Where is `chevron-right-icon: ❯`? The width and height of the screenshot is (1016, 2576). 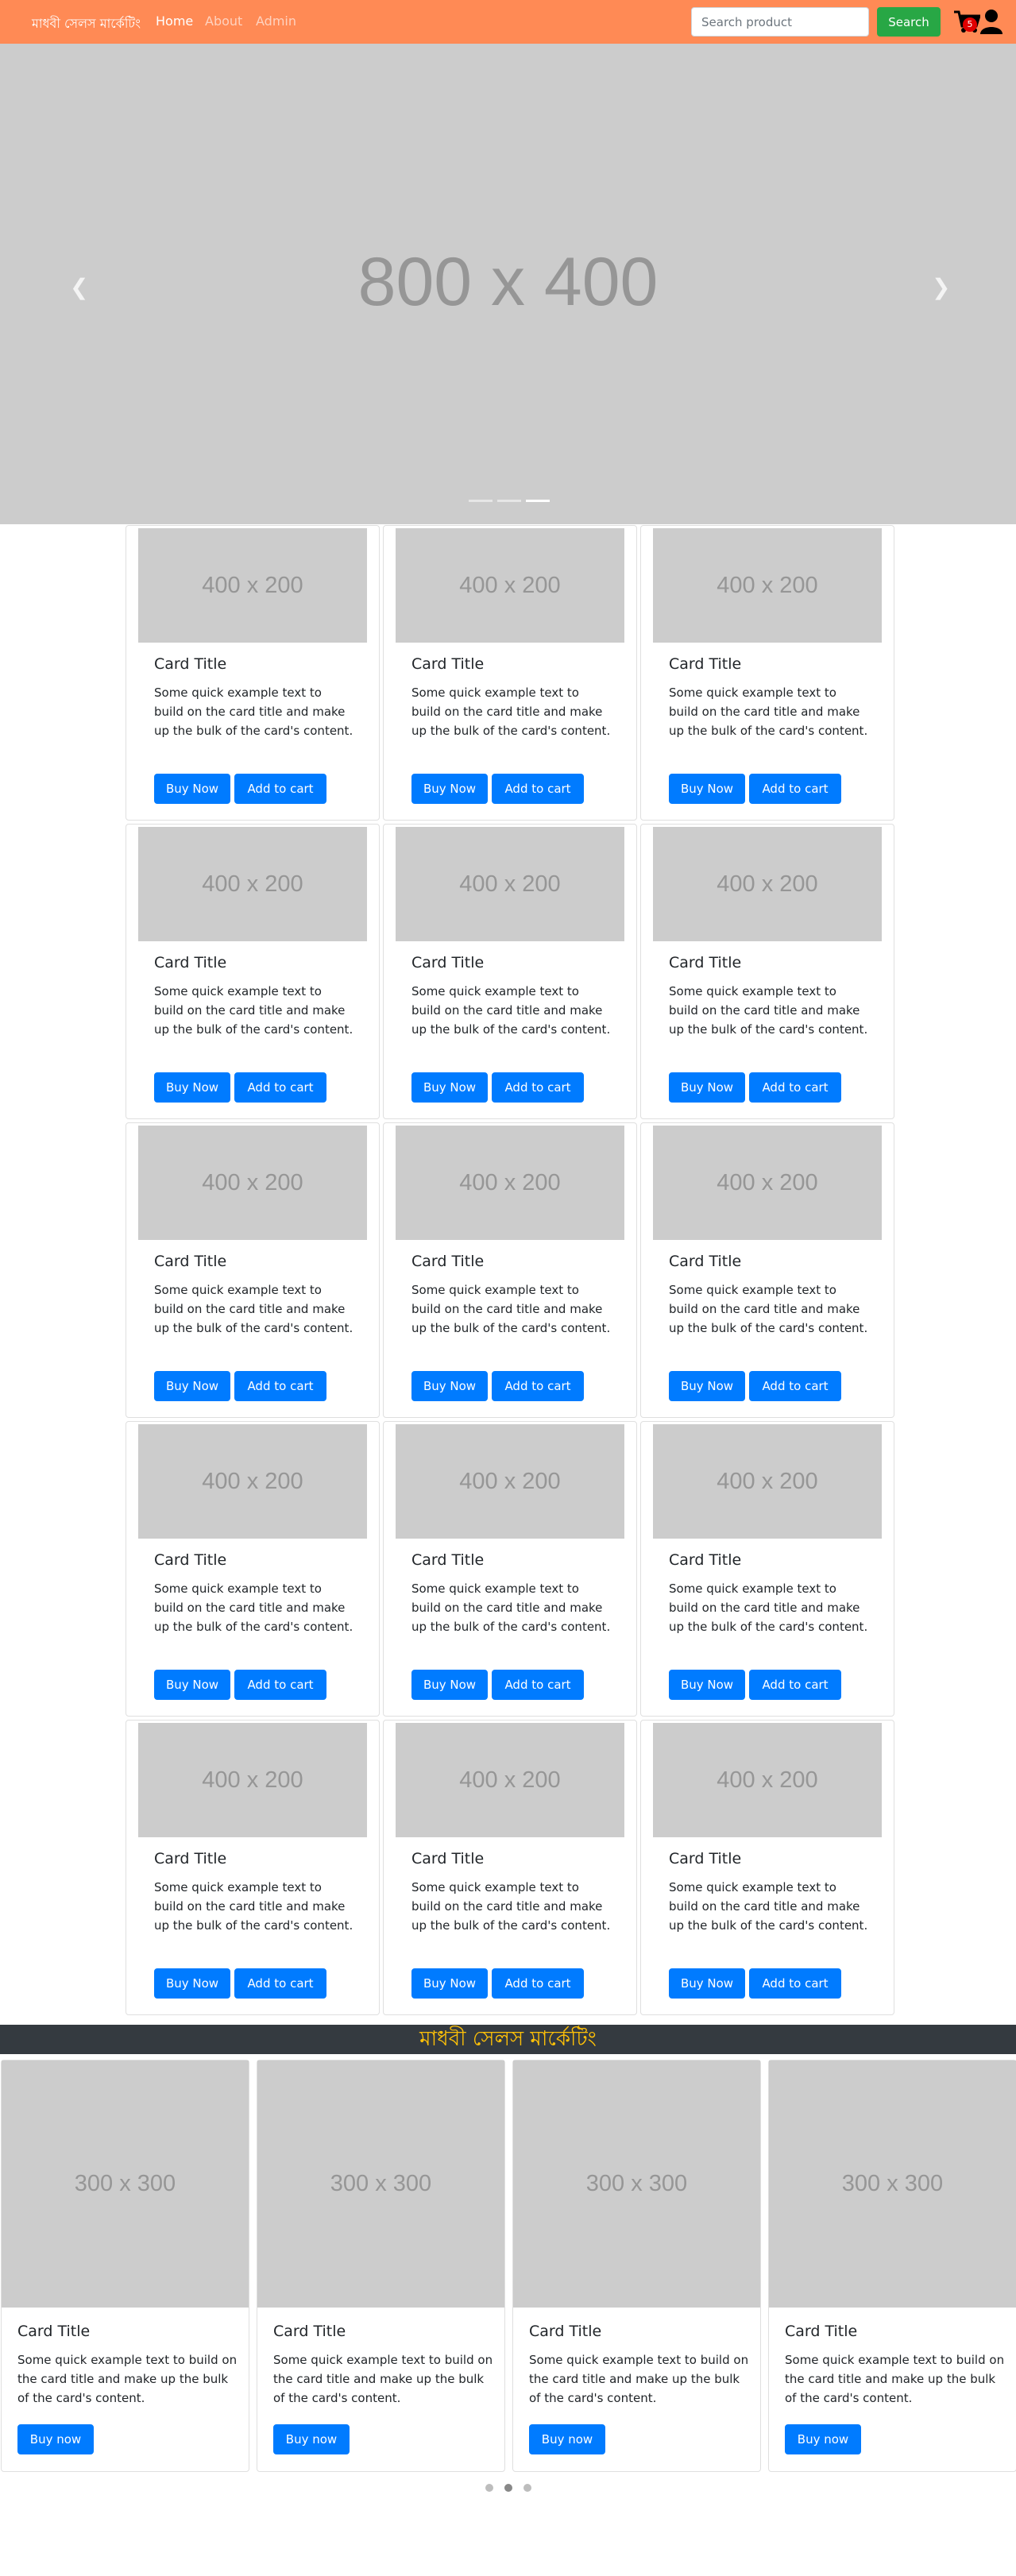 chevron-right-icon: ❯ is located at coordinates (941, 287).